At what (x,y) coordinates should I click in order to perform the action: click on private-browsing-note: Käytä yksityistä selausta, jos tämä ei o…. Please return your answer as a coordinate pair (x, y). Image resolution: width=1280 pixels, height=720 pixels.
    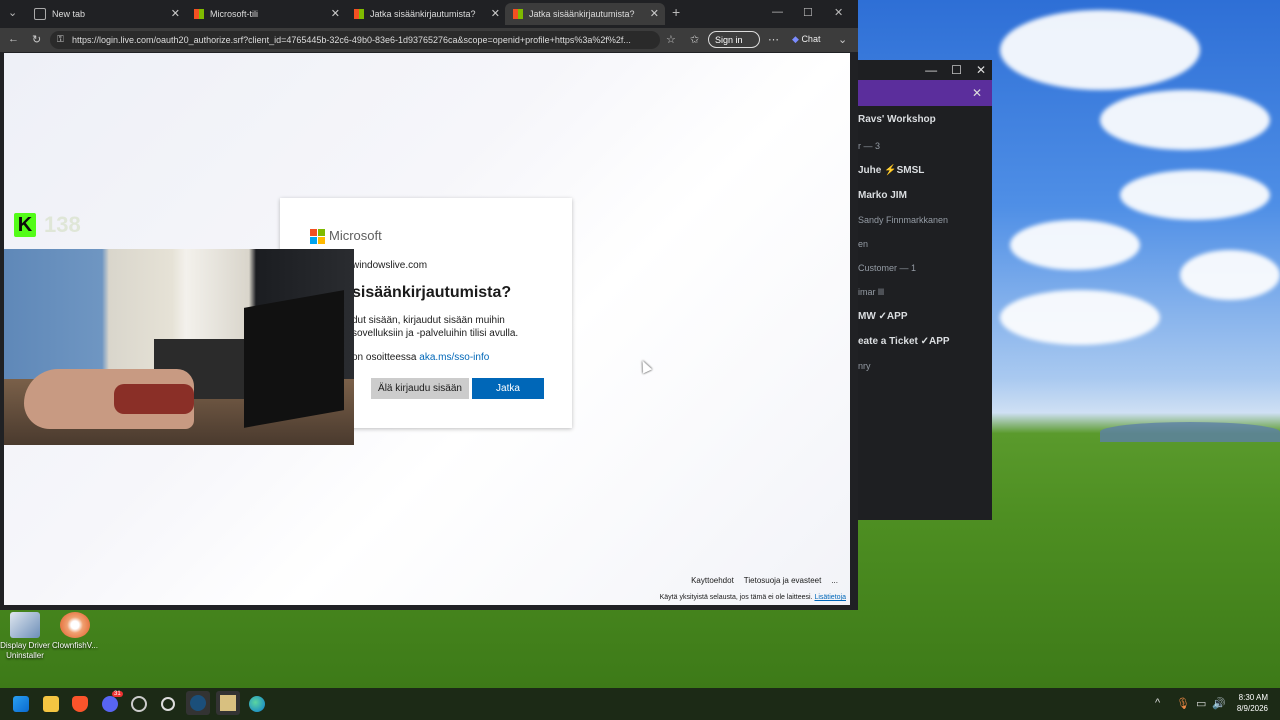
    Looking at the image, I should click on (736, 597).